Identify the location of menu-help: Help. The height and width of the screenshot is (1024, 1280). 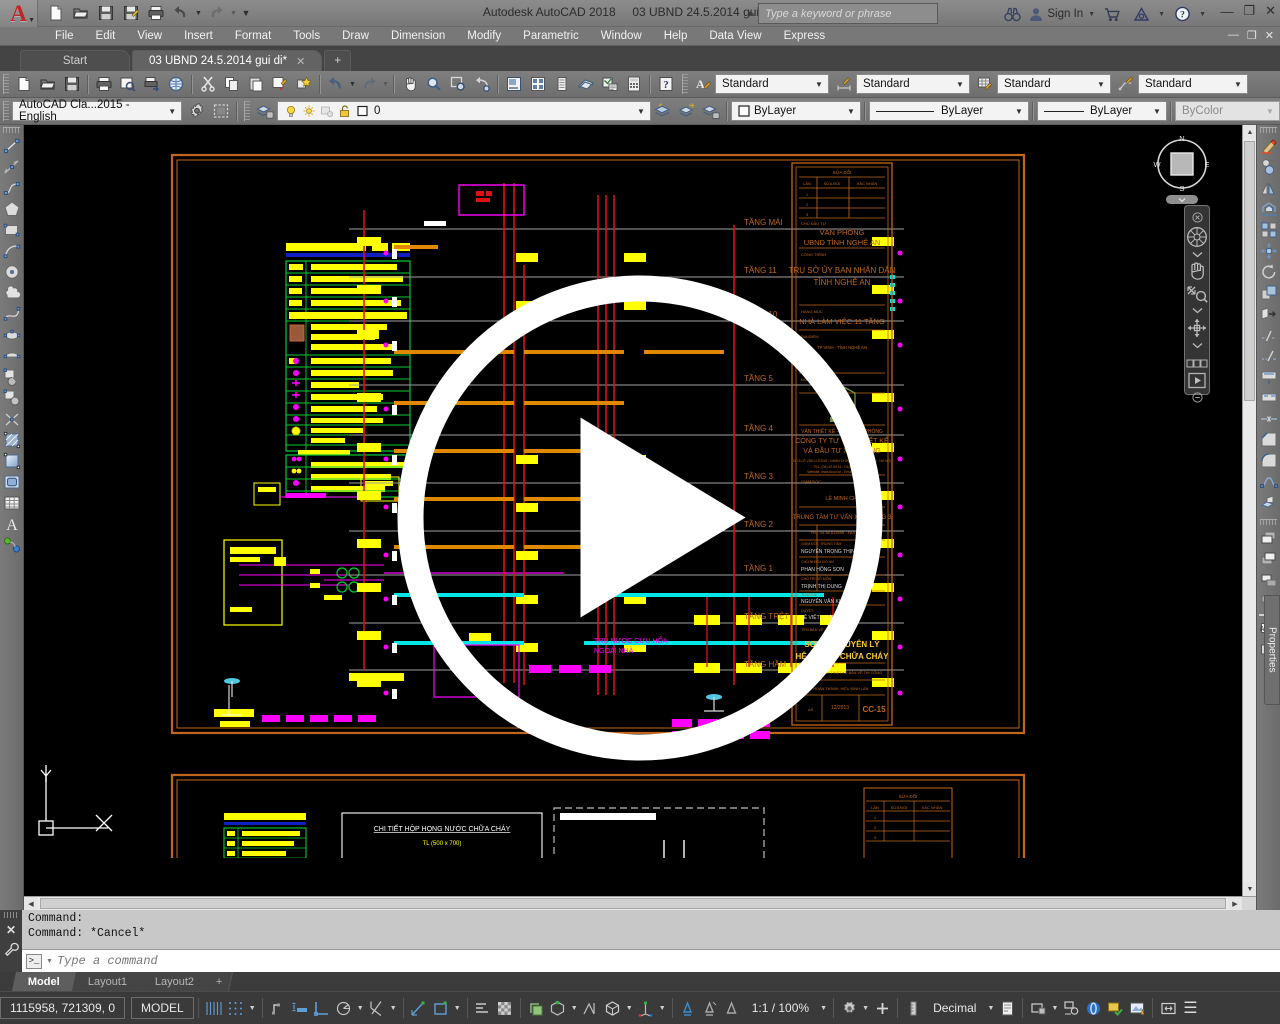
(676, 36).